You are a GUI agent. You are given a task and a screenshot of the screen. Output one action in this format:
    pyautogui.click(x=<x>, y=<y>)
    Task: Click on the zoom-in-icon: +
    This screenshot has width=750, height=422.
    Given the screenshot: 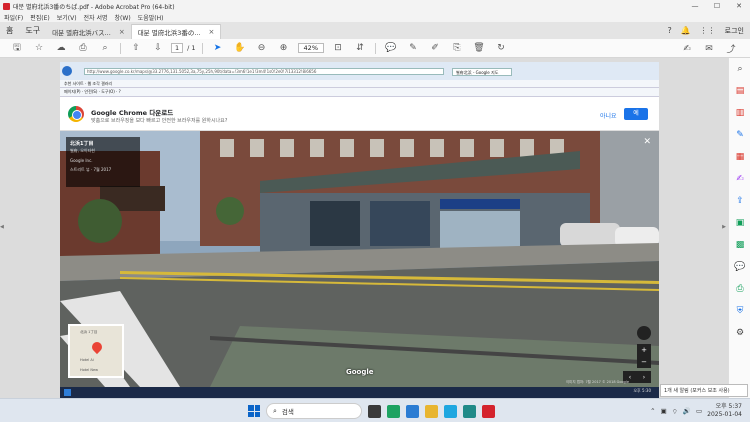 What is the action you would take?
    pyautogui.click(x=644, y=350)
    